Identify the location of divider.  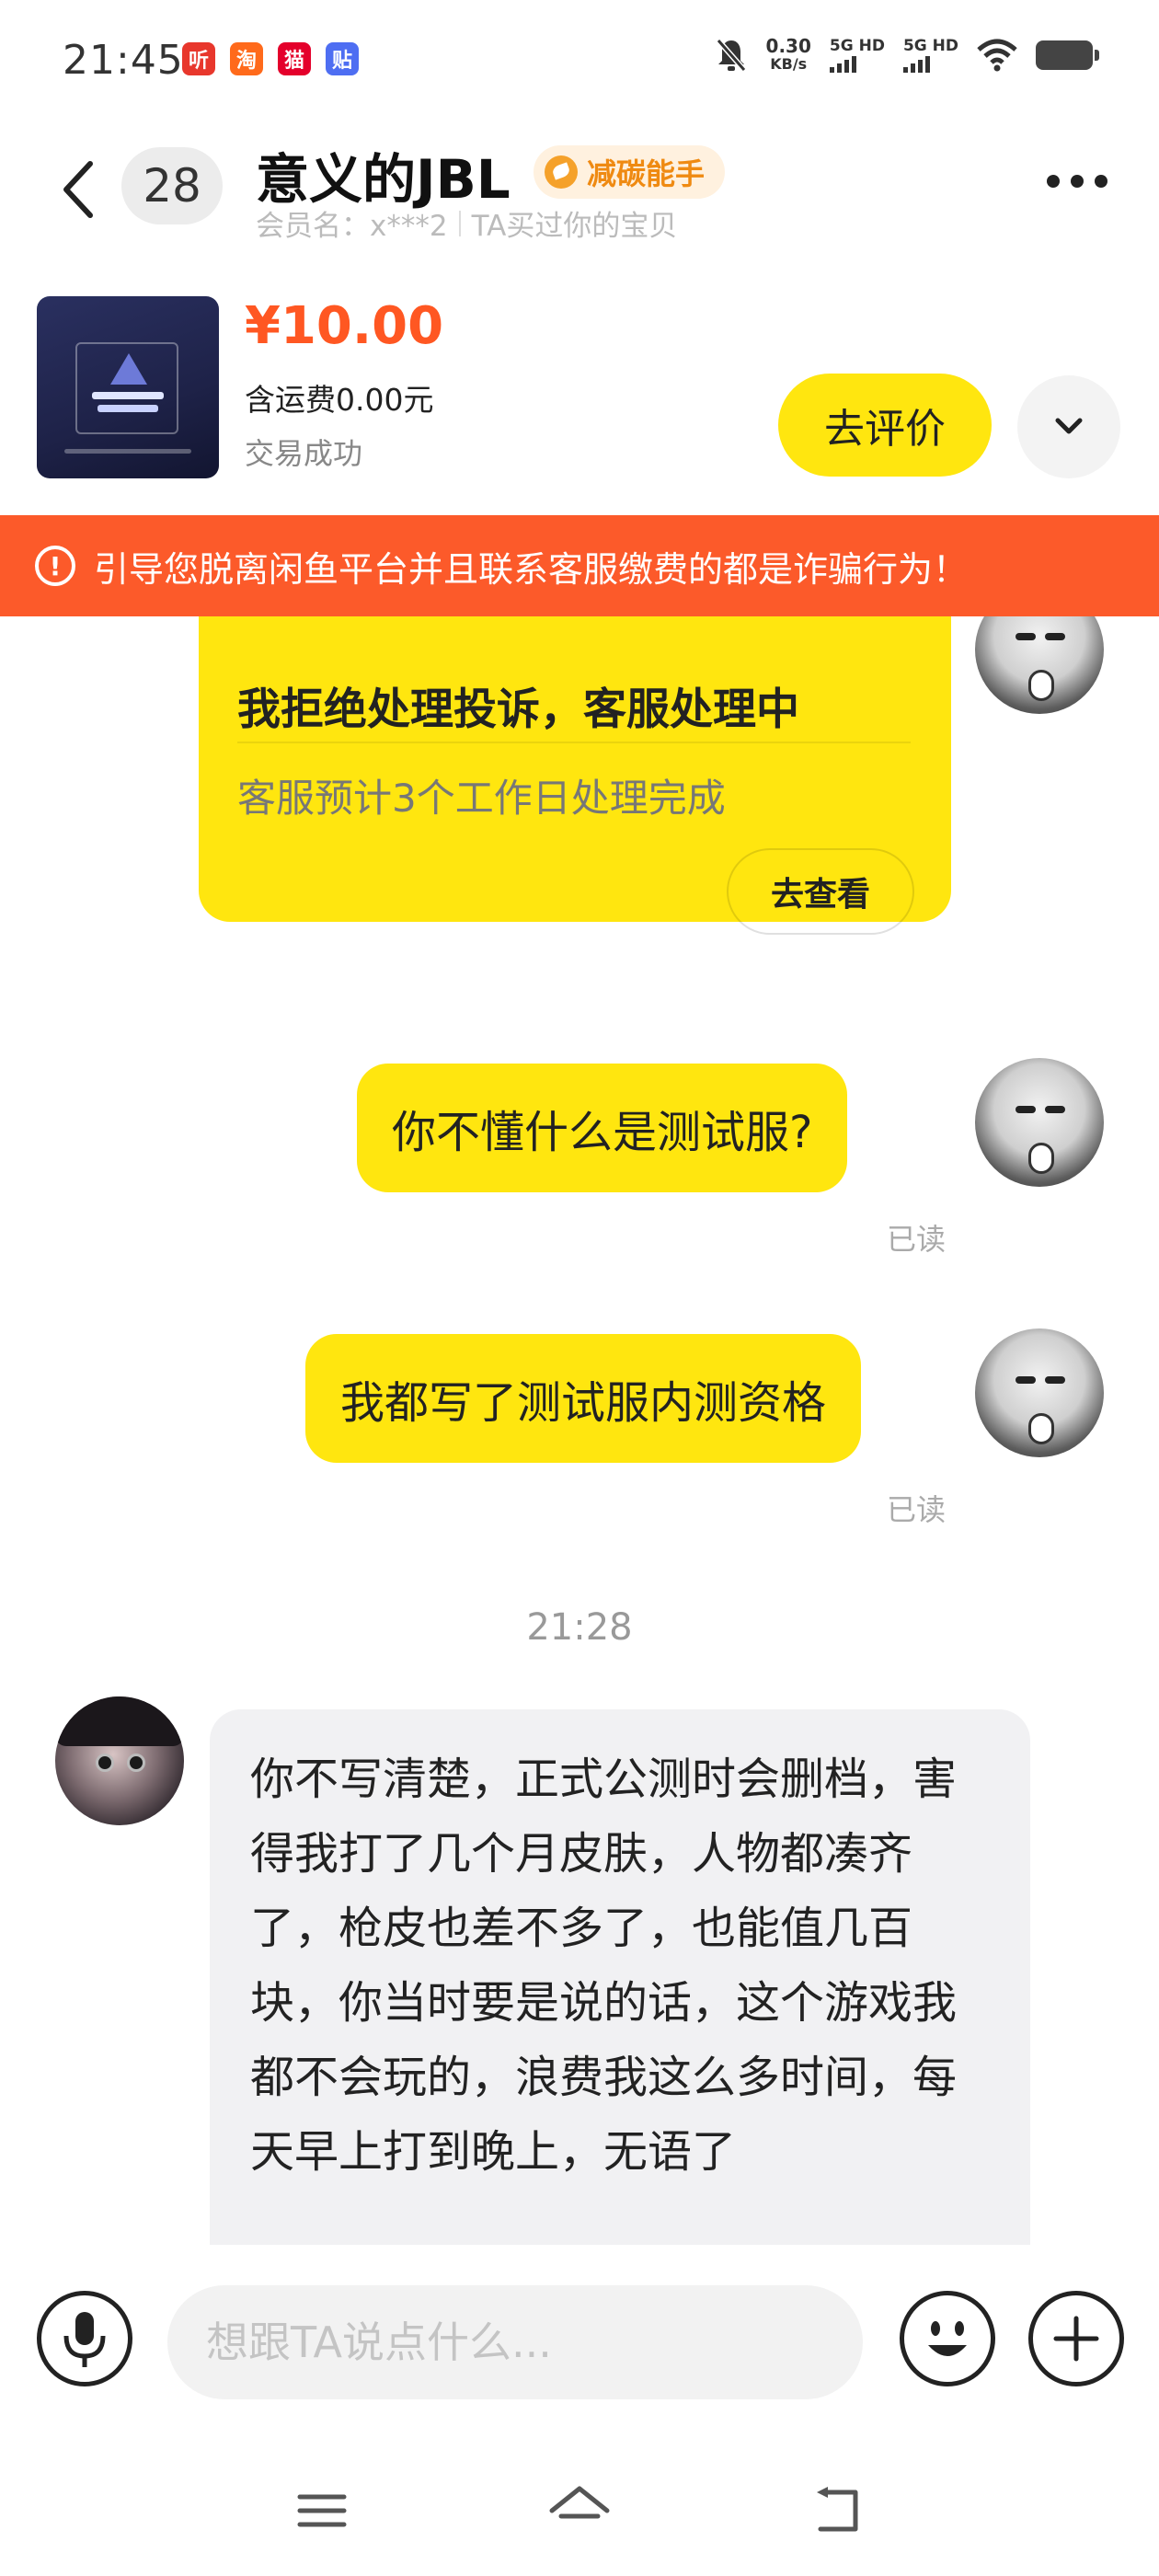
(459, 223).